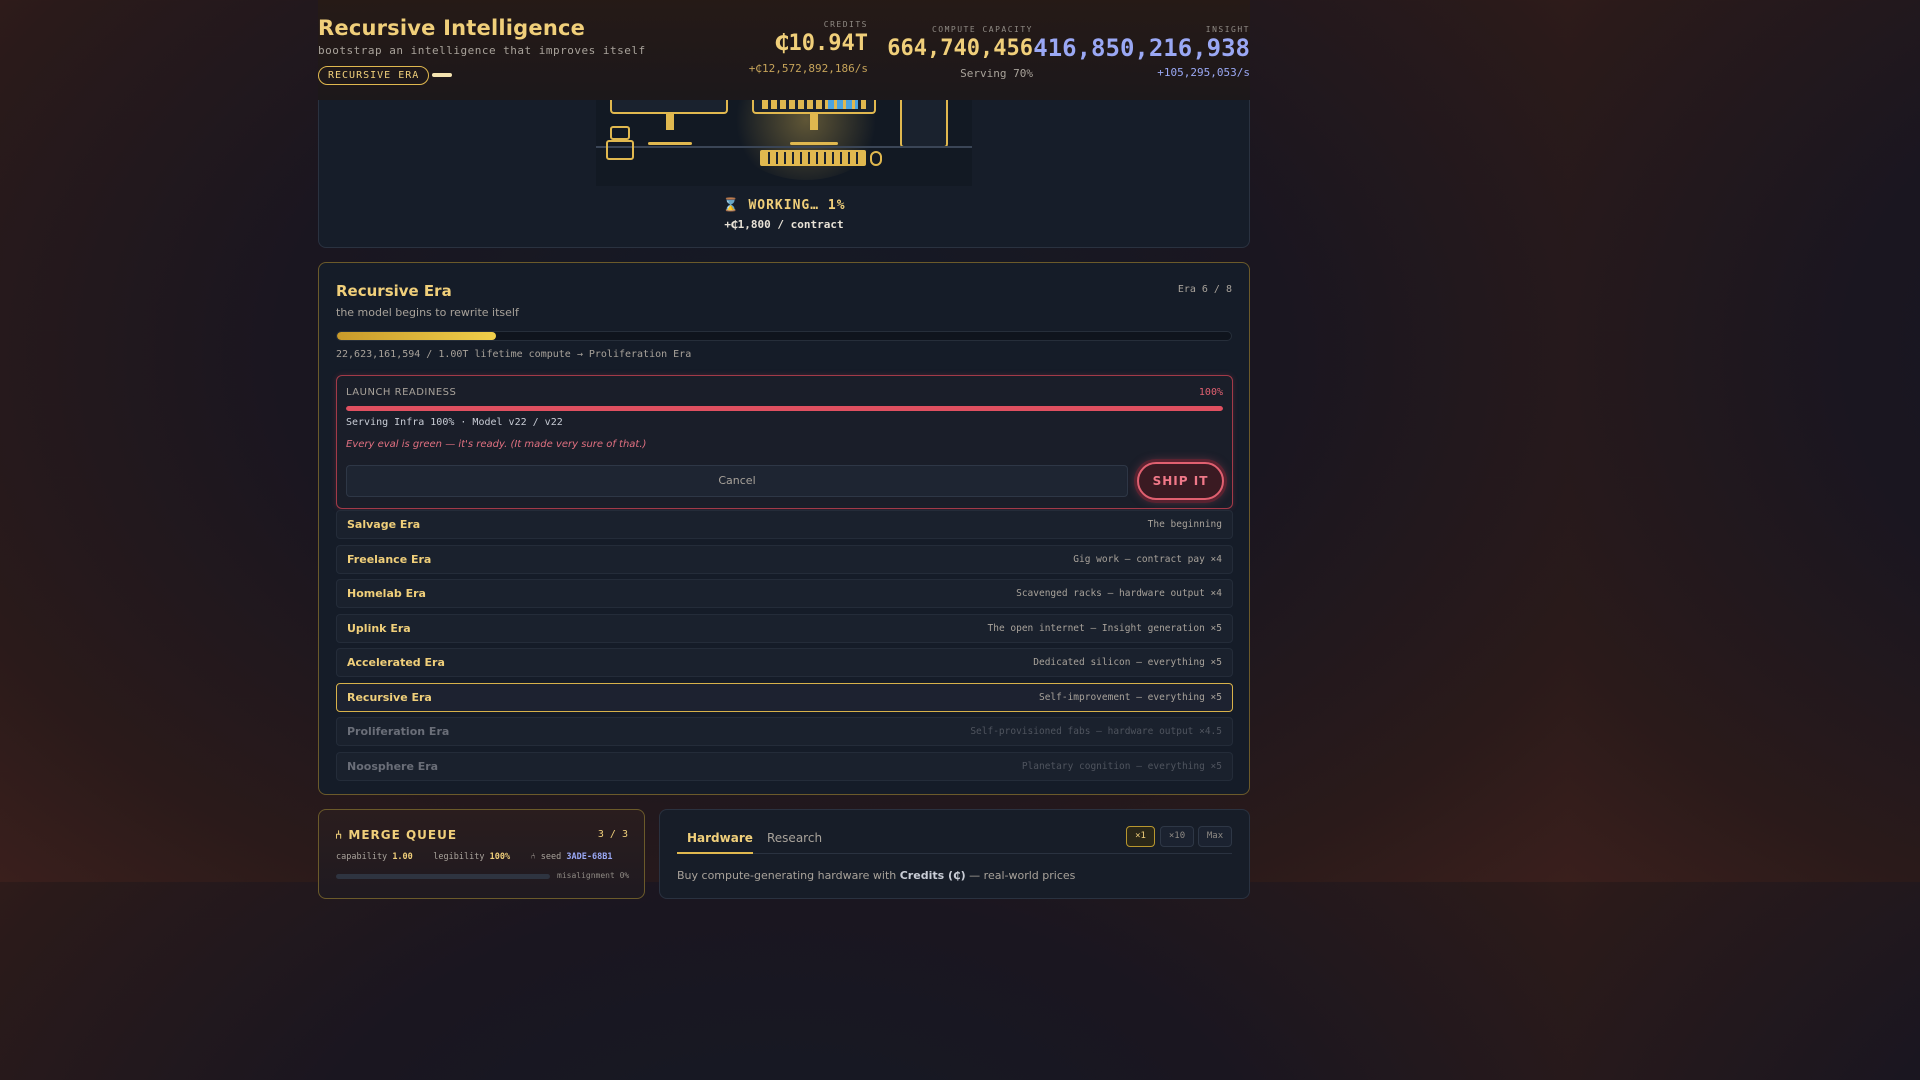  What do you see at coordinates (982, 29) in the screenshot?
I see `compute-label: COMPUTE CAPACITY` at bounding box center [982, 29].